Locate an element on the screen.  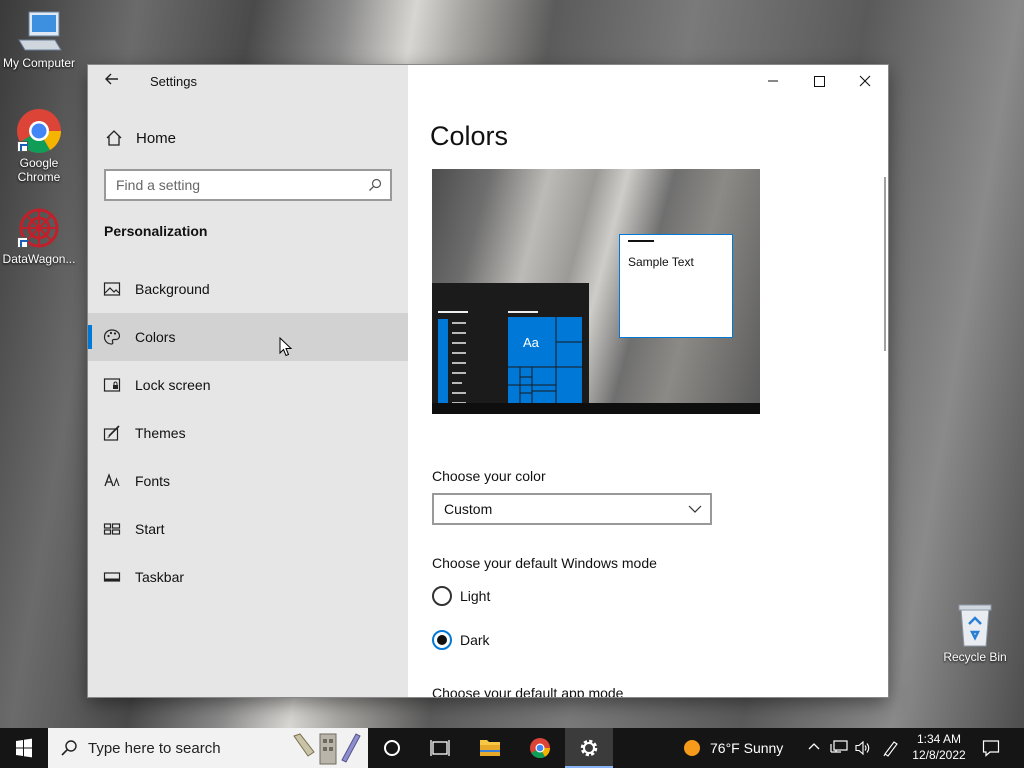
app-mode-label: Choose your default app mode is located at coordinates (528, 691).